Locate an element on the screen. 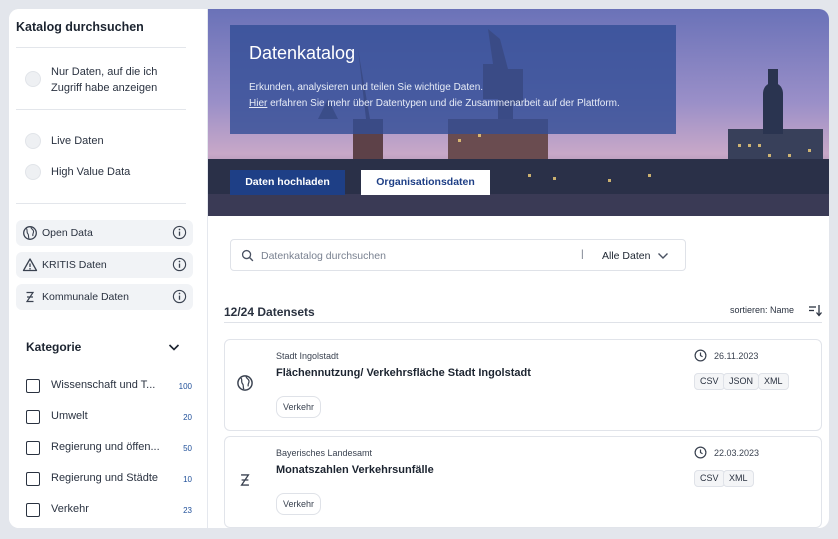 The image size is (838, 539). chip-kommunale-daten: Kommunale Daten is located at coordinates (104, 297).